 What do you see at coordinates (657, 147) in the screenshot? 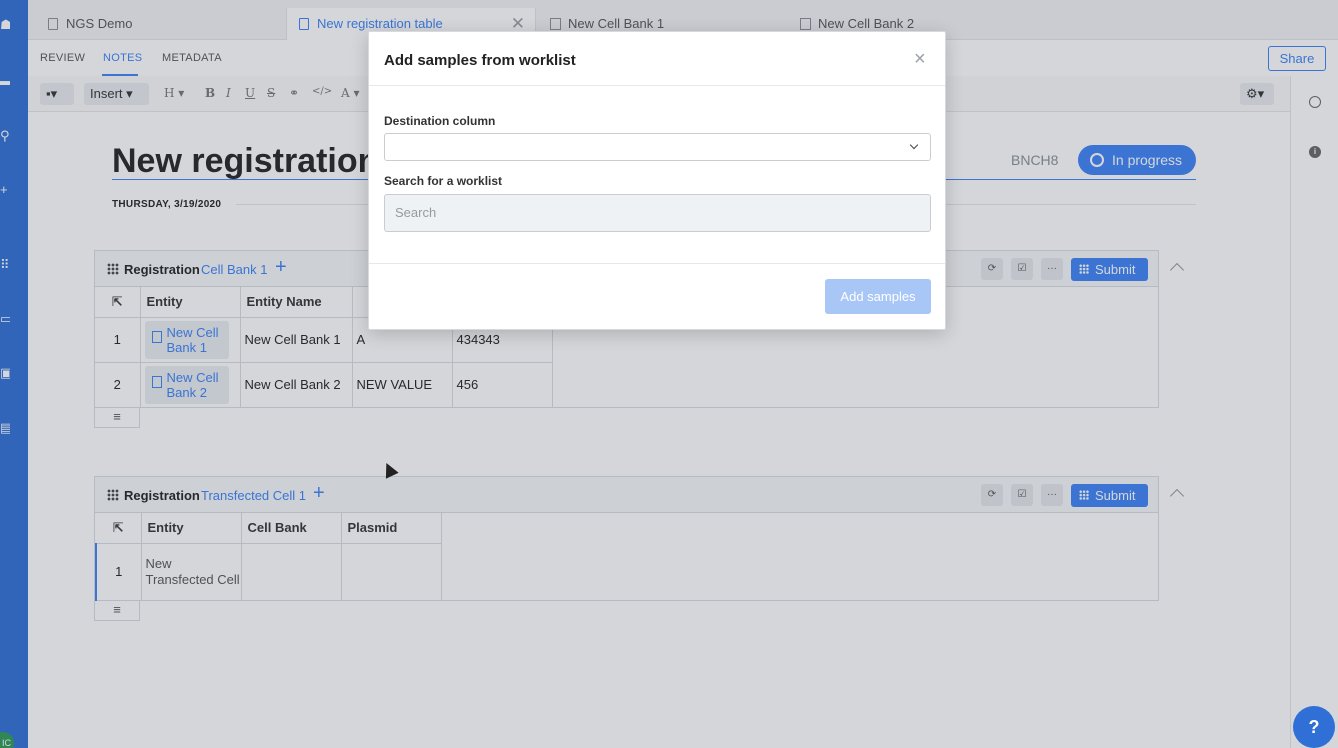
I see `destination-column-select` at bounding box center [657, 147].